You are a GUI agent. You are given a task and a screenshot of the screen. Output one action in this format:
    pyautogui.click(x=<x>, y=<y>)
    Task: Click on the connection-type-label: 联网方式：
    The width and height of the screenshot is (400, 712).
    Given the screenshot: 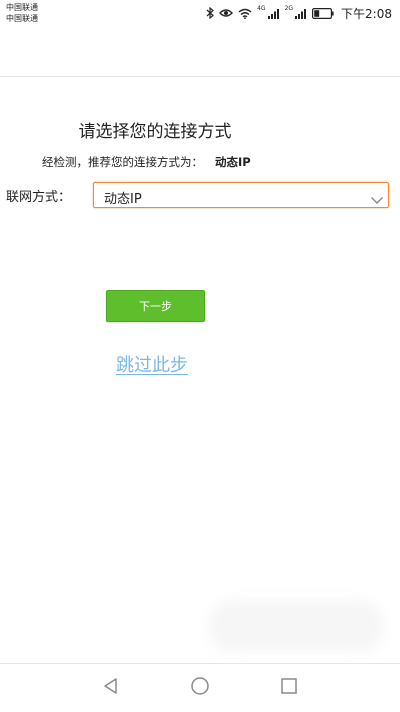 What is the action you would take?
    pyautogui.click(x=39, y=197)
    